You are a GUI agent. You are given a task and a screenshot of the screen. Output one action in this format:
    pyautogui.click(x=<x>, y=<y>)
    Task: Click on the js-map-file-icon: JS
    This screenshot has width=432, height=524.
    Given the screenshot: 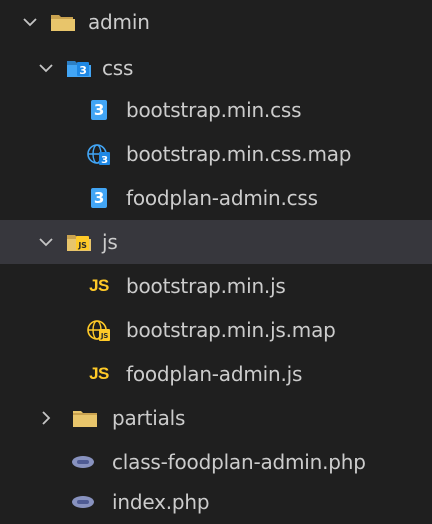 What is the action you would take?
    pyautogui.click(x=99, y=330)
    